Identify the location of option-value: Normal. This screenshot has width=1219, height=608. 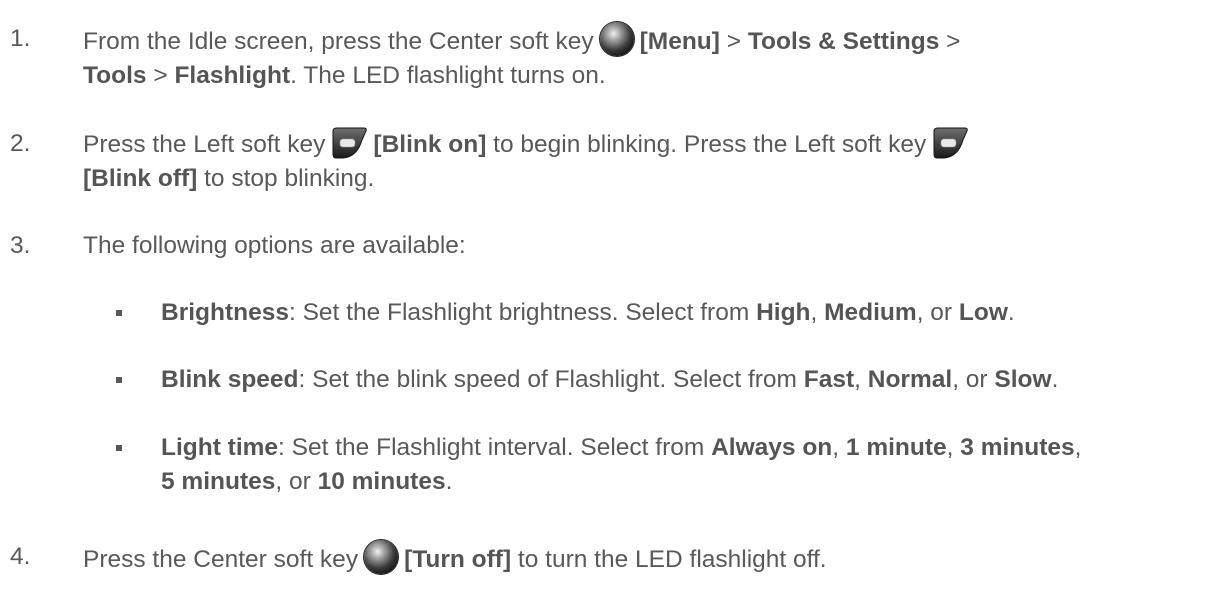
(910, 379).